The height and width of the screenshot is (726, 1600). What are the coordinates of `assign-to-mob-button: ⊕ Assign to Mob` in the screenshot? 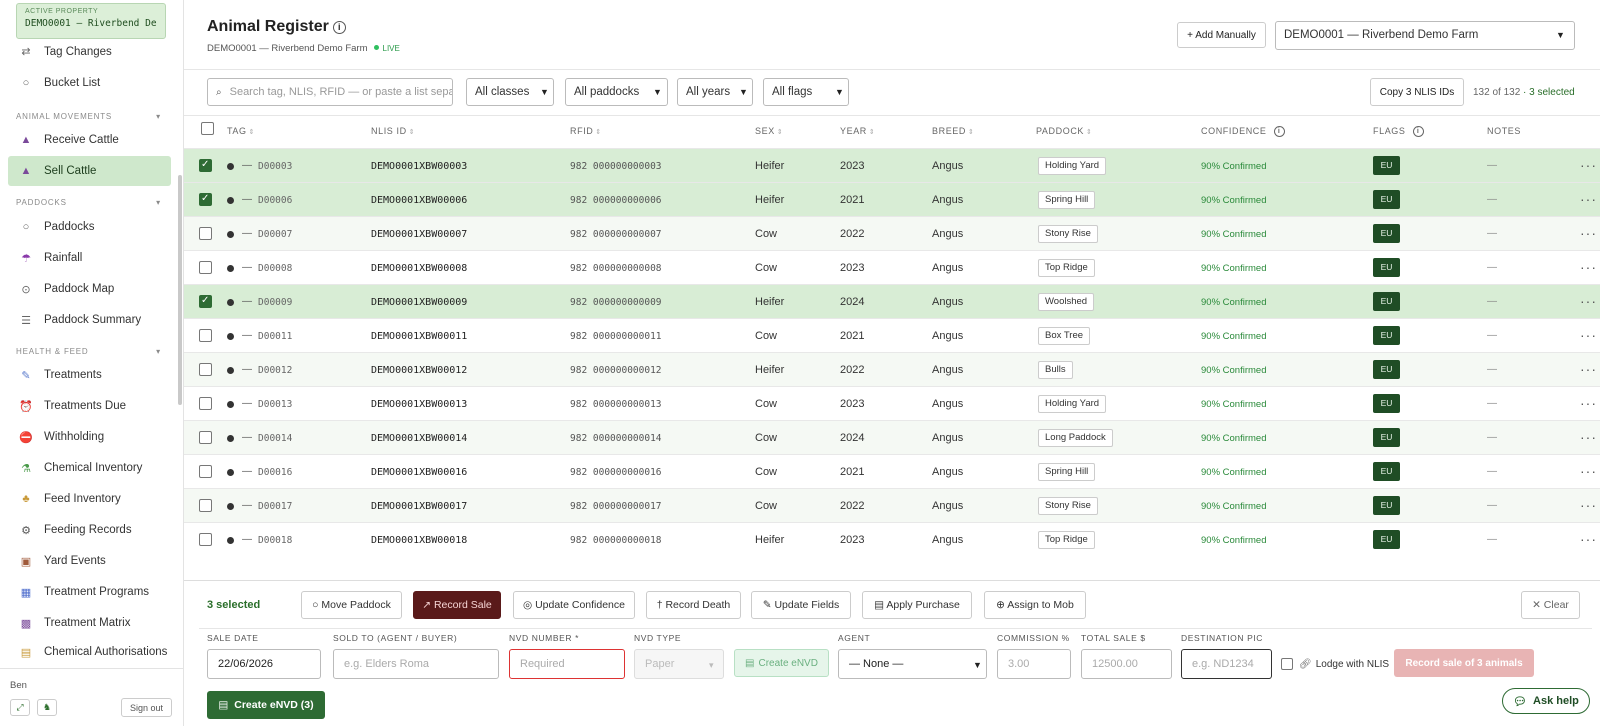 It's located at (1035, 605).